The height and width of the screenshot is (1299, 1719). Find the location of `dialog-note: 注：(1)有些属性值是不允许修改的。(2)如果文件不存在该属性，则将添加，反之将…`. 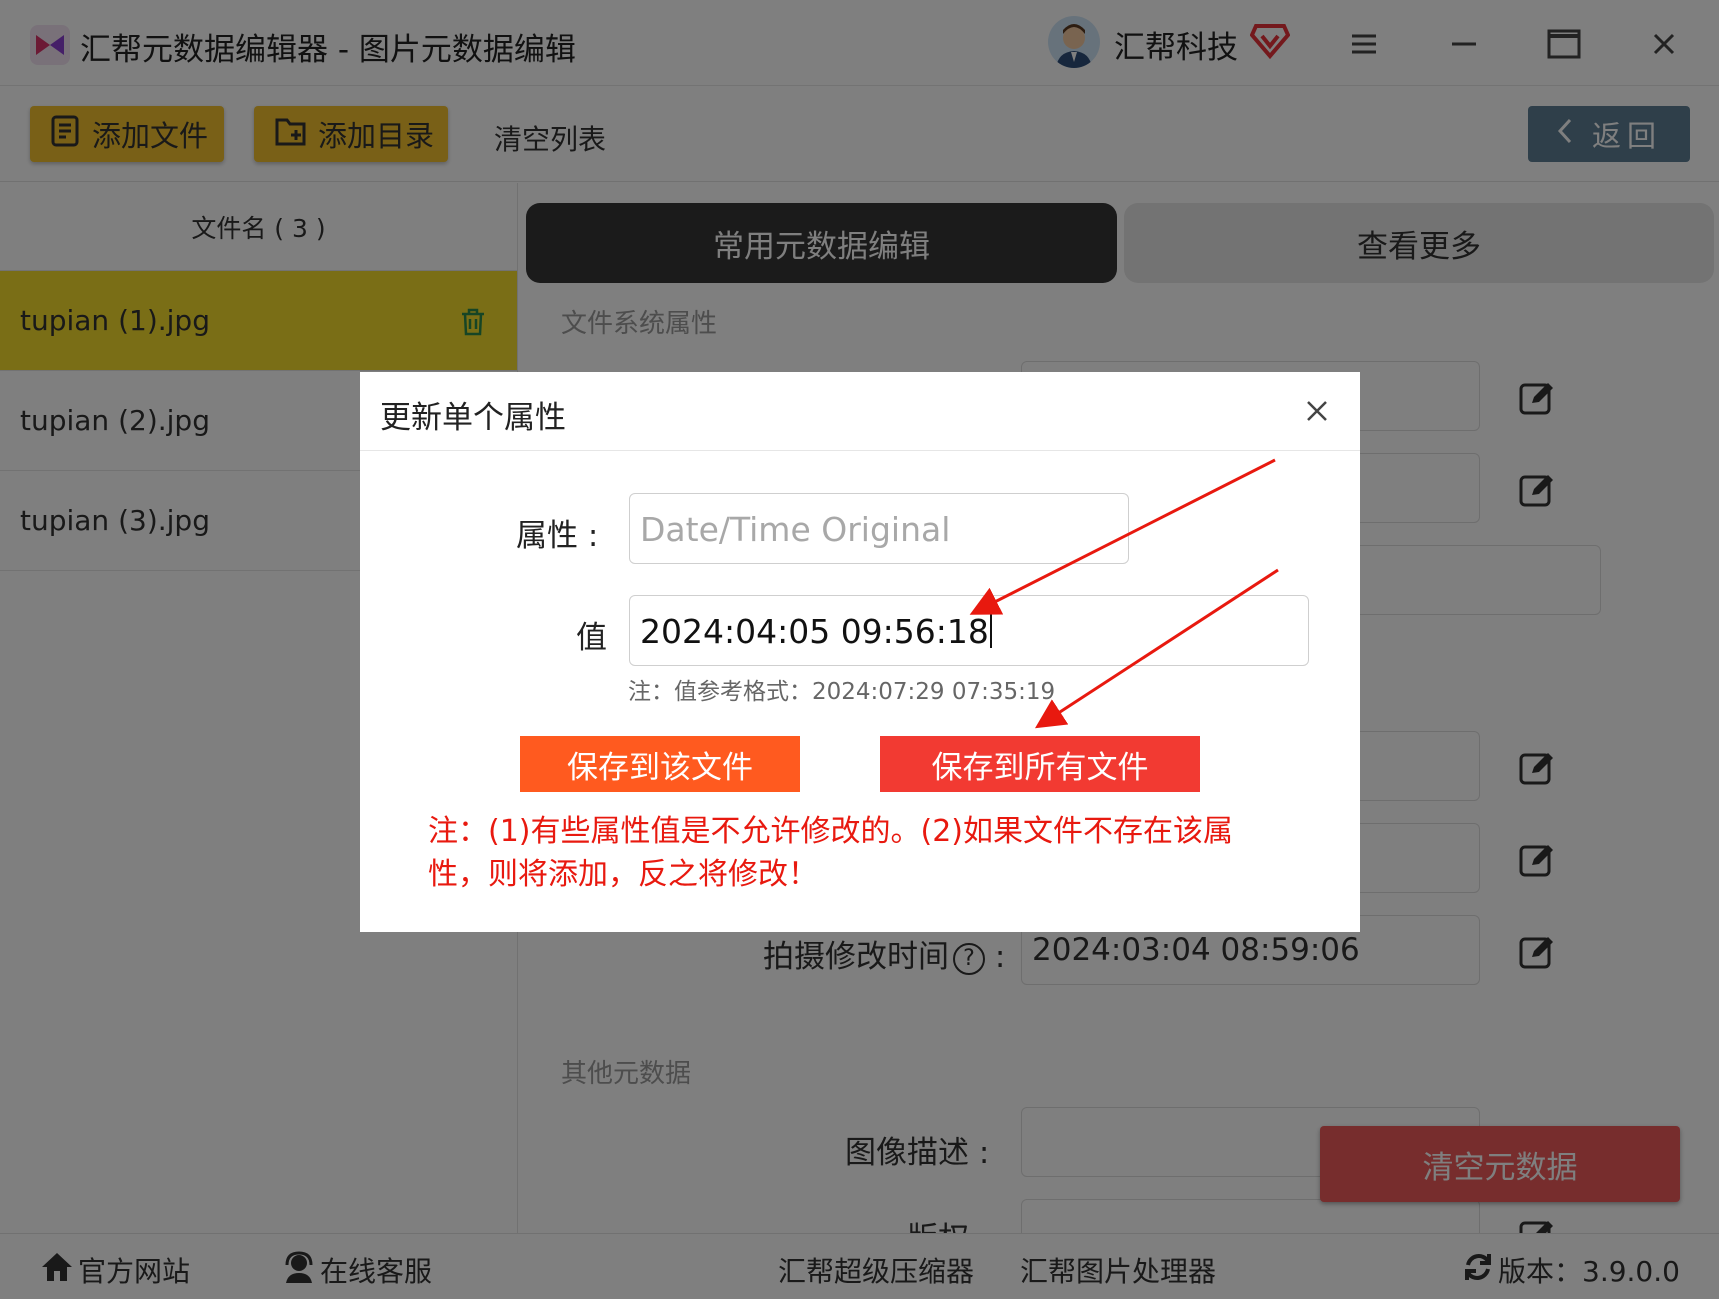

dialog-note: 注：(1)有些属性值是不允许修改的。(2)如果文件不存在该属性，则将添加，反之将… is located at coordinates (830, 853).